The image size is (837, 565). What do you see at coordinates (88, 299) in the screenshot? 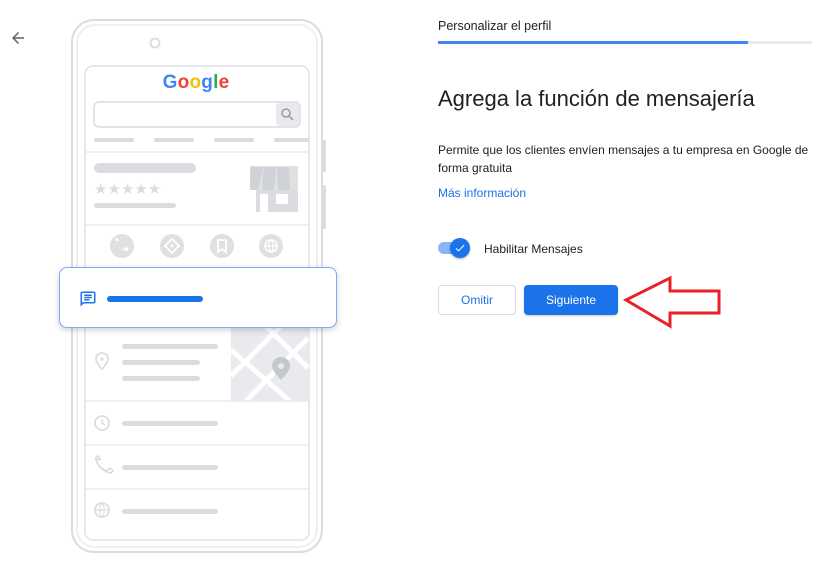
I see `message-icon` at bounding box center [88, 299].